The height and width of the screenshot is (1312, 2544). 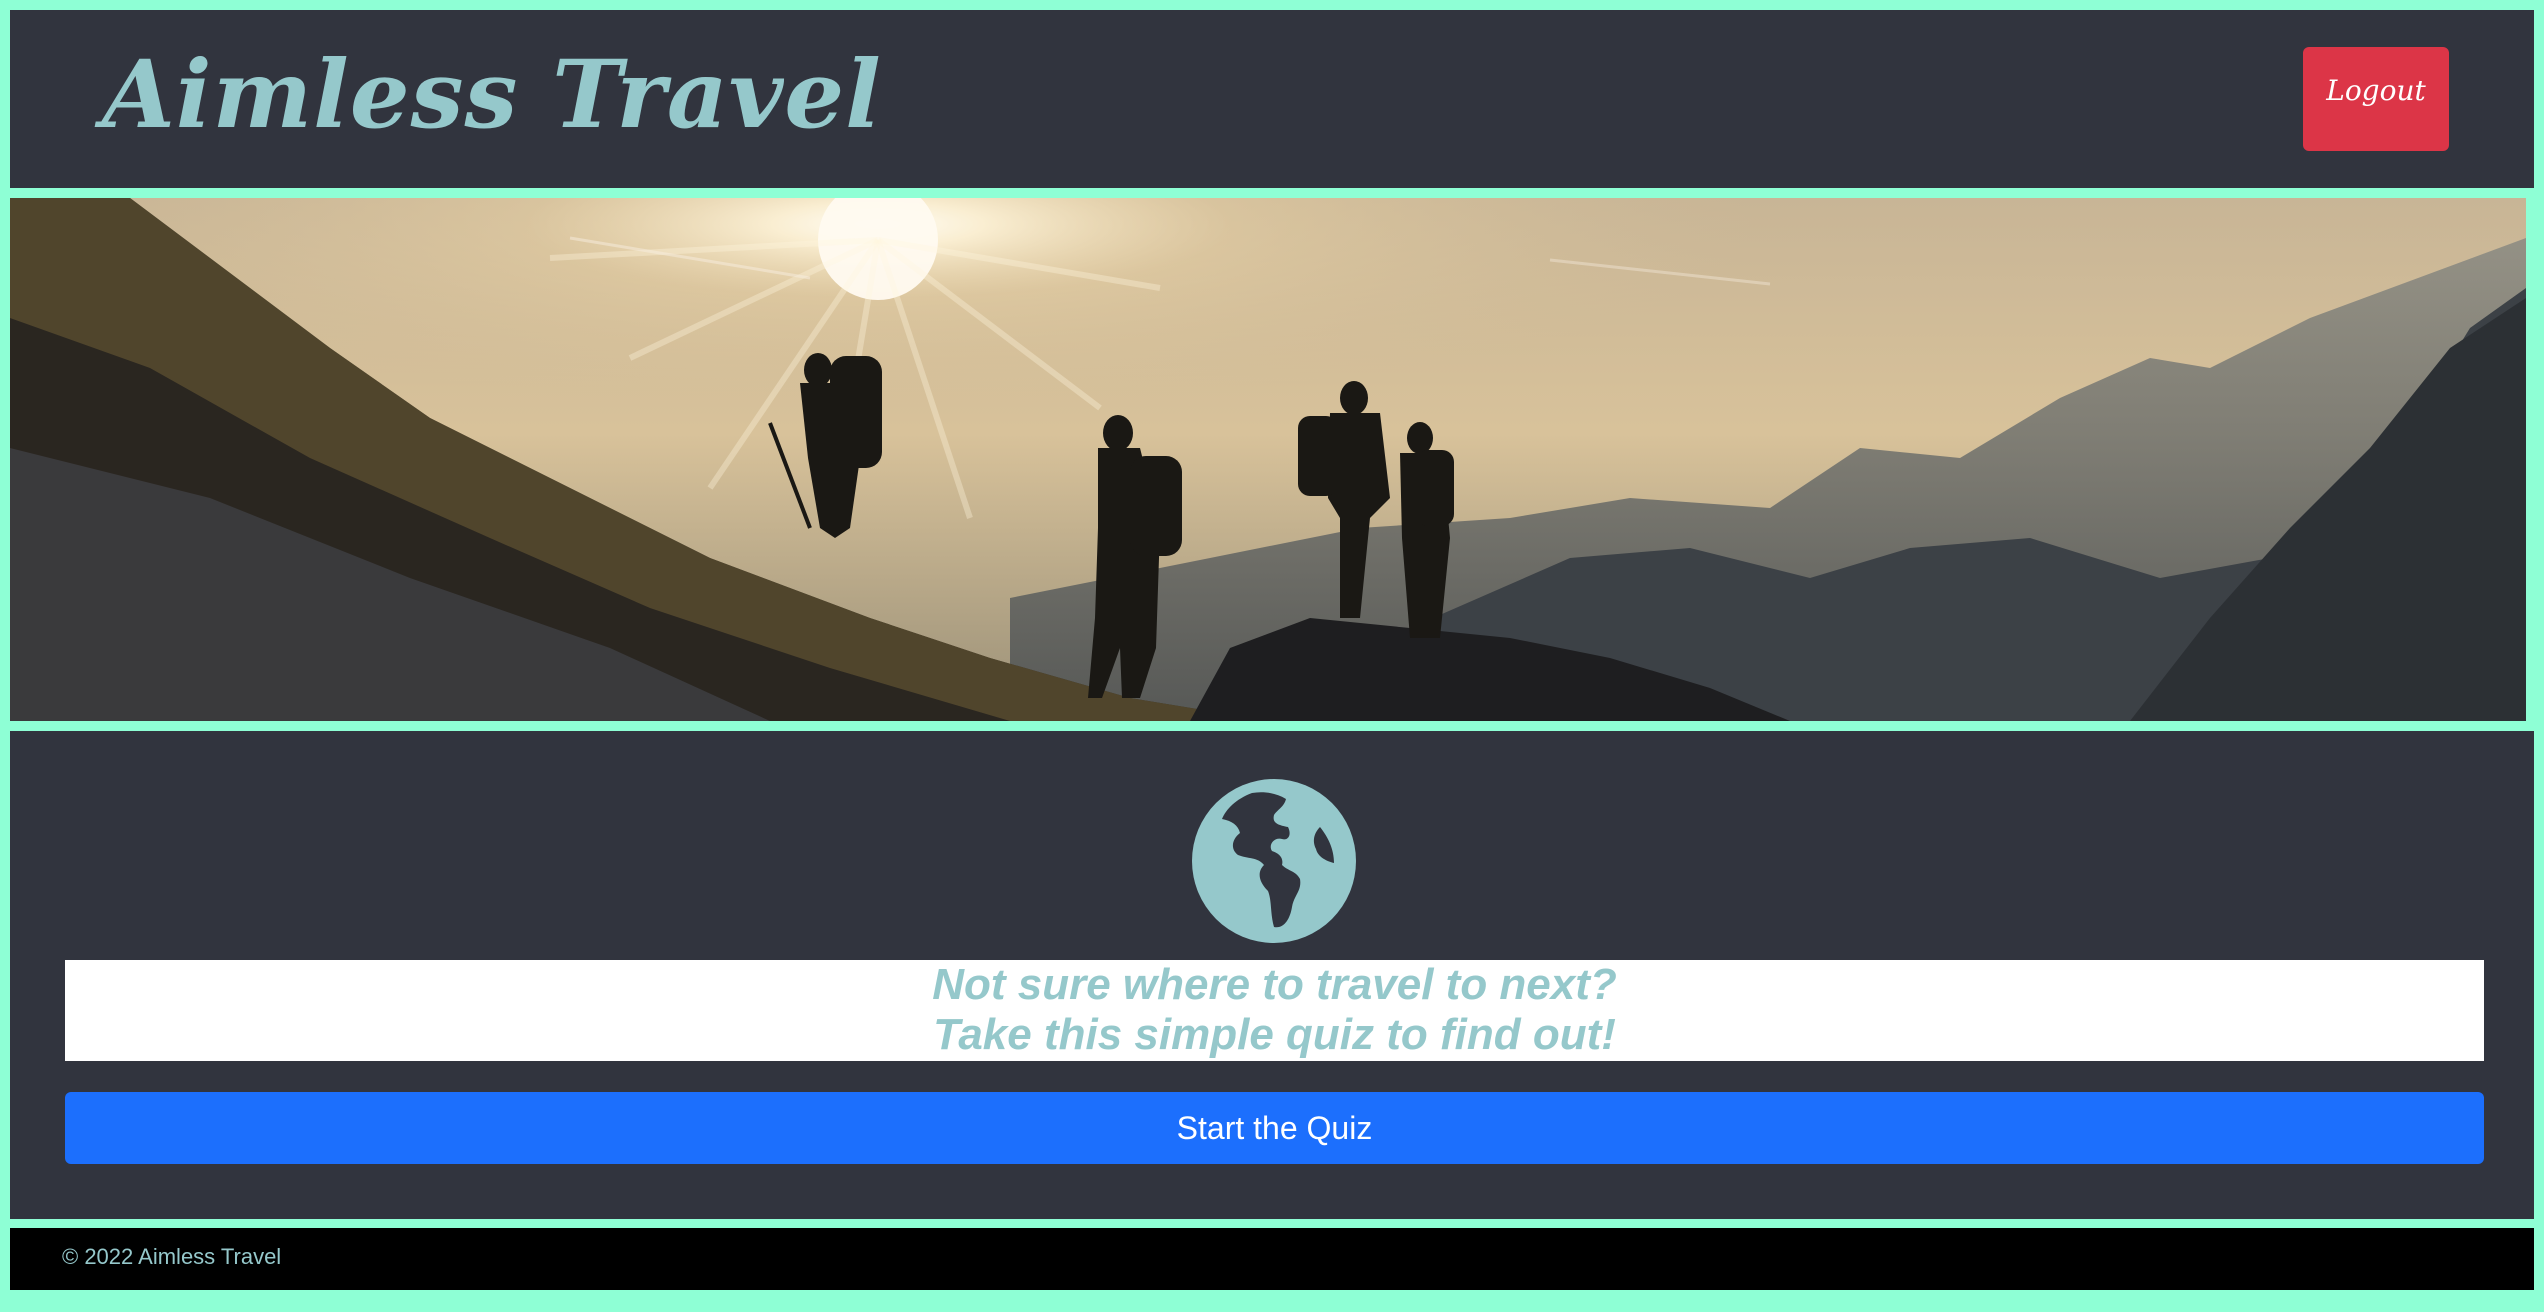 I want to click on logout-button: Logout, so click(x=2376, y=99).